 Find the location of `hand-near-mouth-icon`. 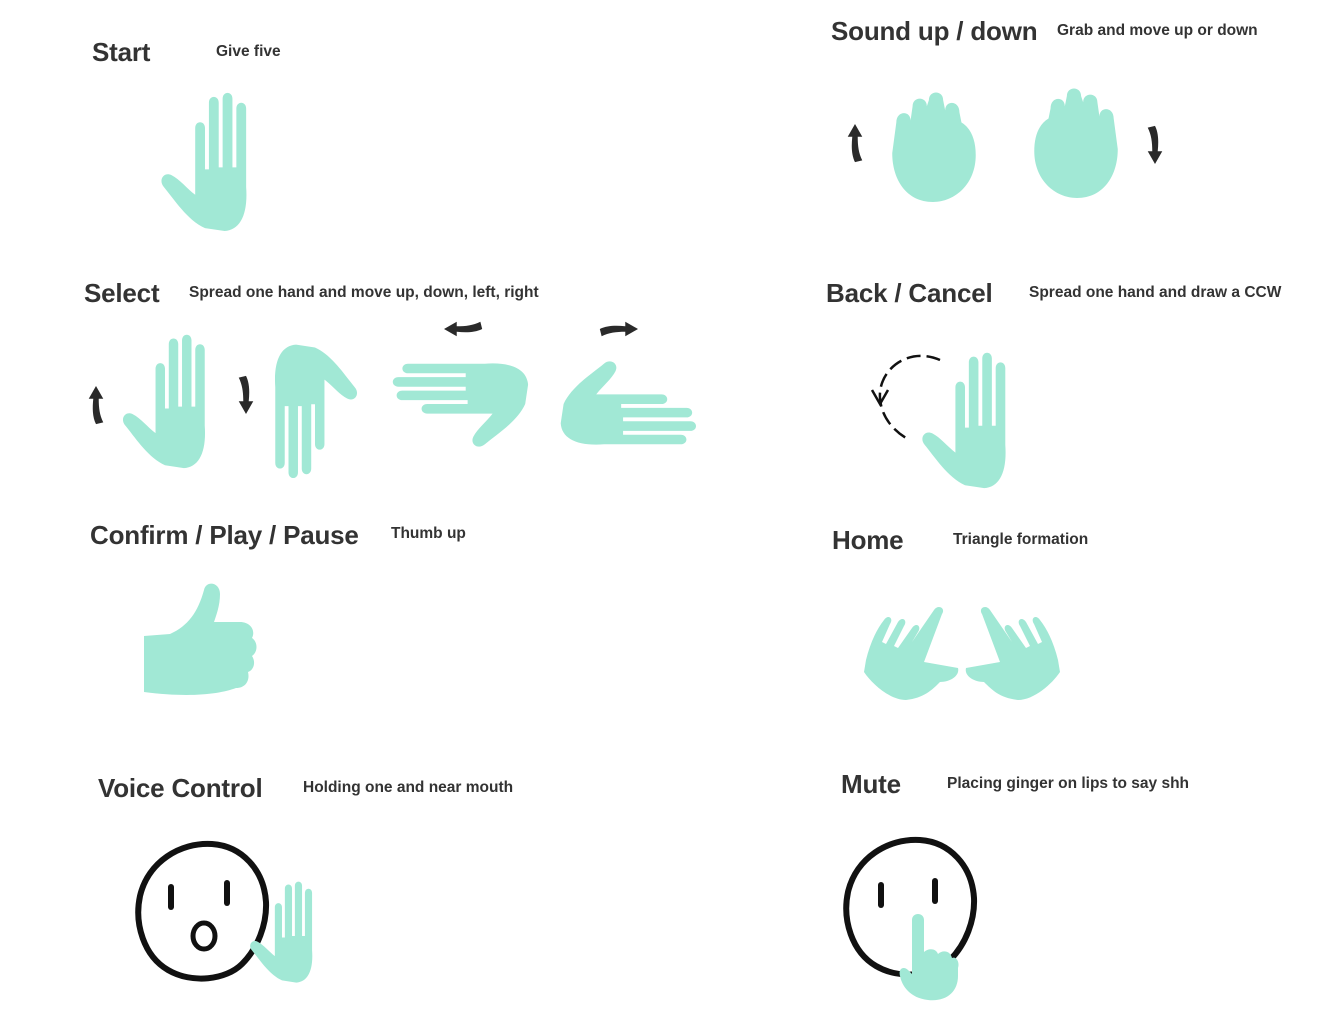

hand-near-mouth-icon is located at coordinates (281, 932).